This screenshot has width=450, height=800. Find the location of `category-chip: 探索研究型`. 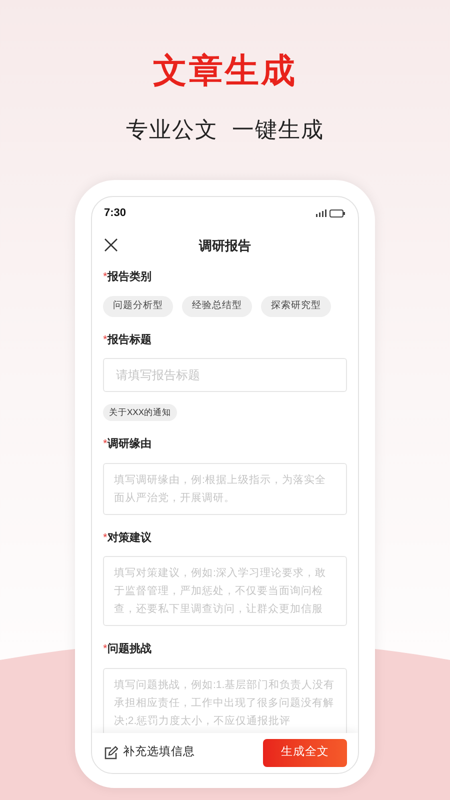

category-chip: 探索研究型 is located at coordinates (296, 306).